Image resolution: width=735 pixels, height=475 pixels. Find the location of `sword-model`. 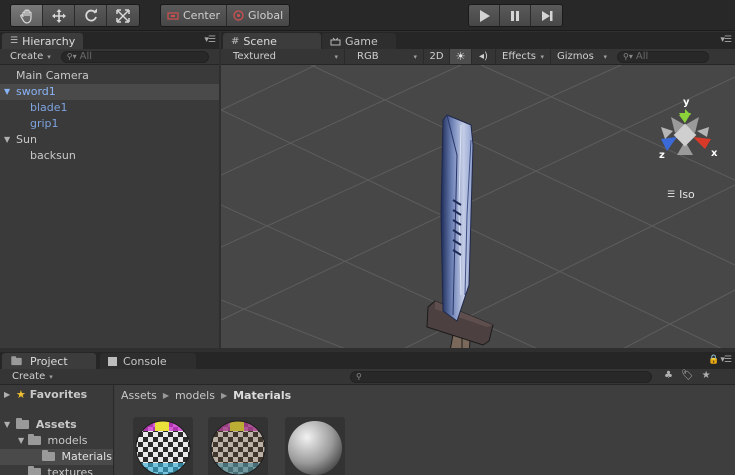

sword-model is located at coordinates (460, 231).